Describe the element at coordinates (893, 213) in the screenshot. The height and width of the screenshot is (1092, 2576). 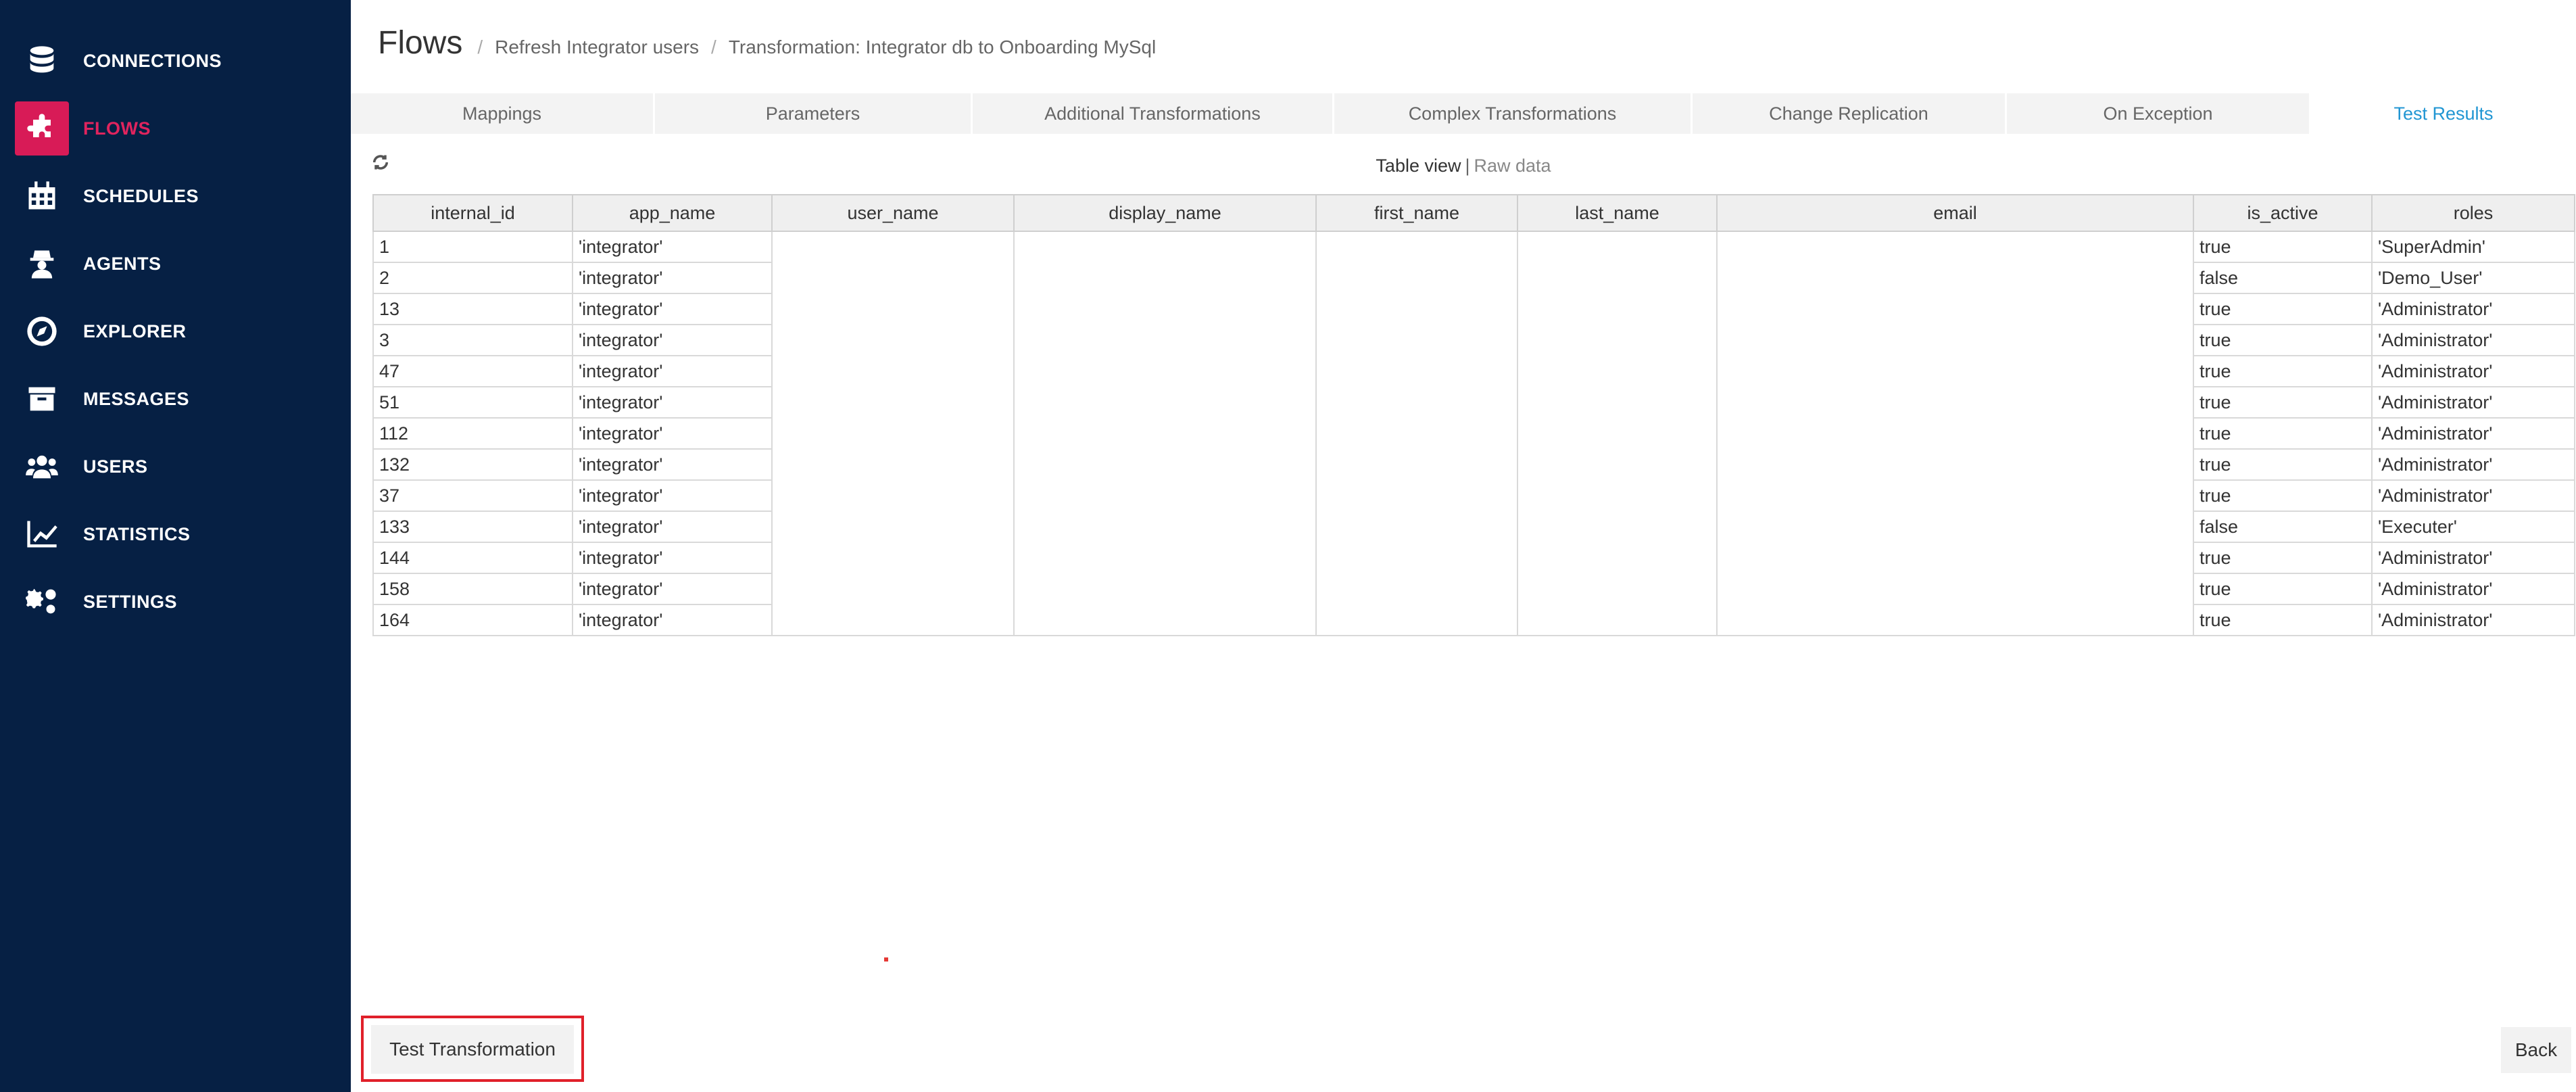
I see `column-header: user_name` at that location.